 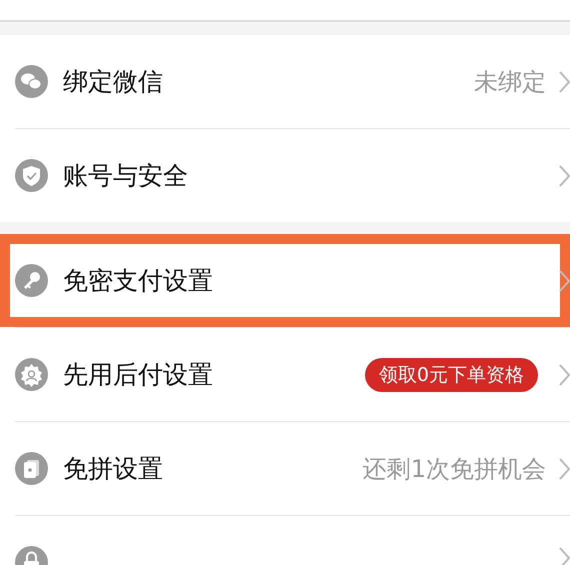 I want to click on key-icon, so click(x=31, y=280).